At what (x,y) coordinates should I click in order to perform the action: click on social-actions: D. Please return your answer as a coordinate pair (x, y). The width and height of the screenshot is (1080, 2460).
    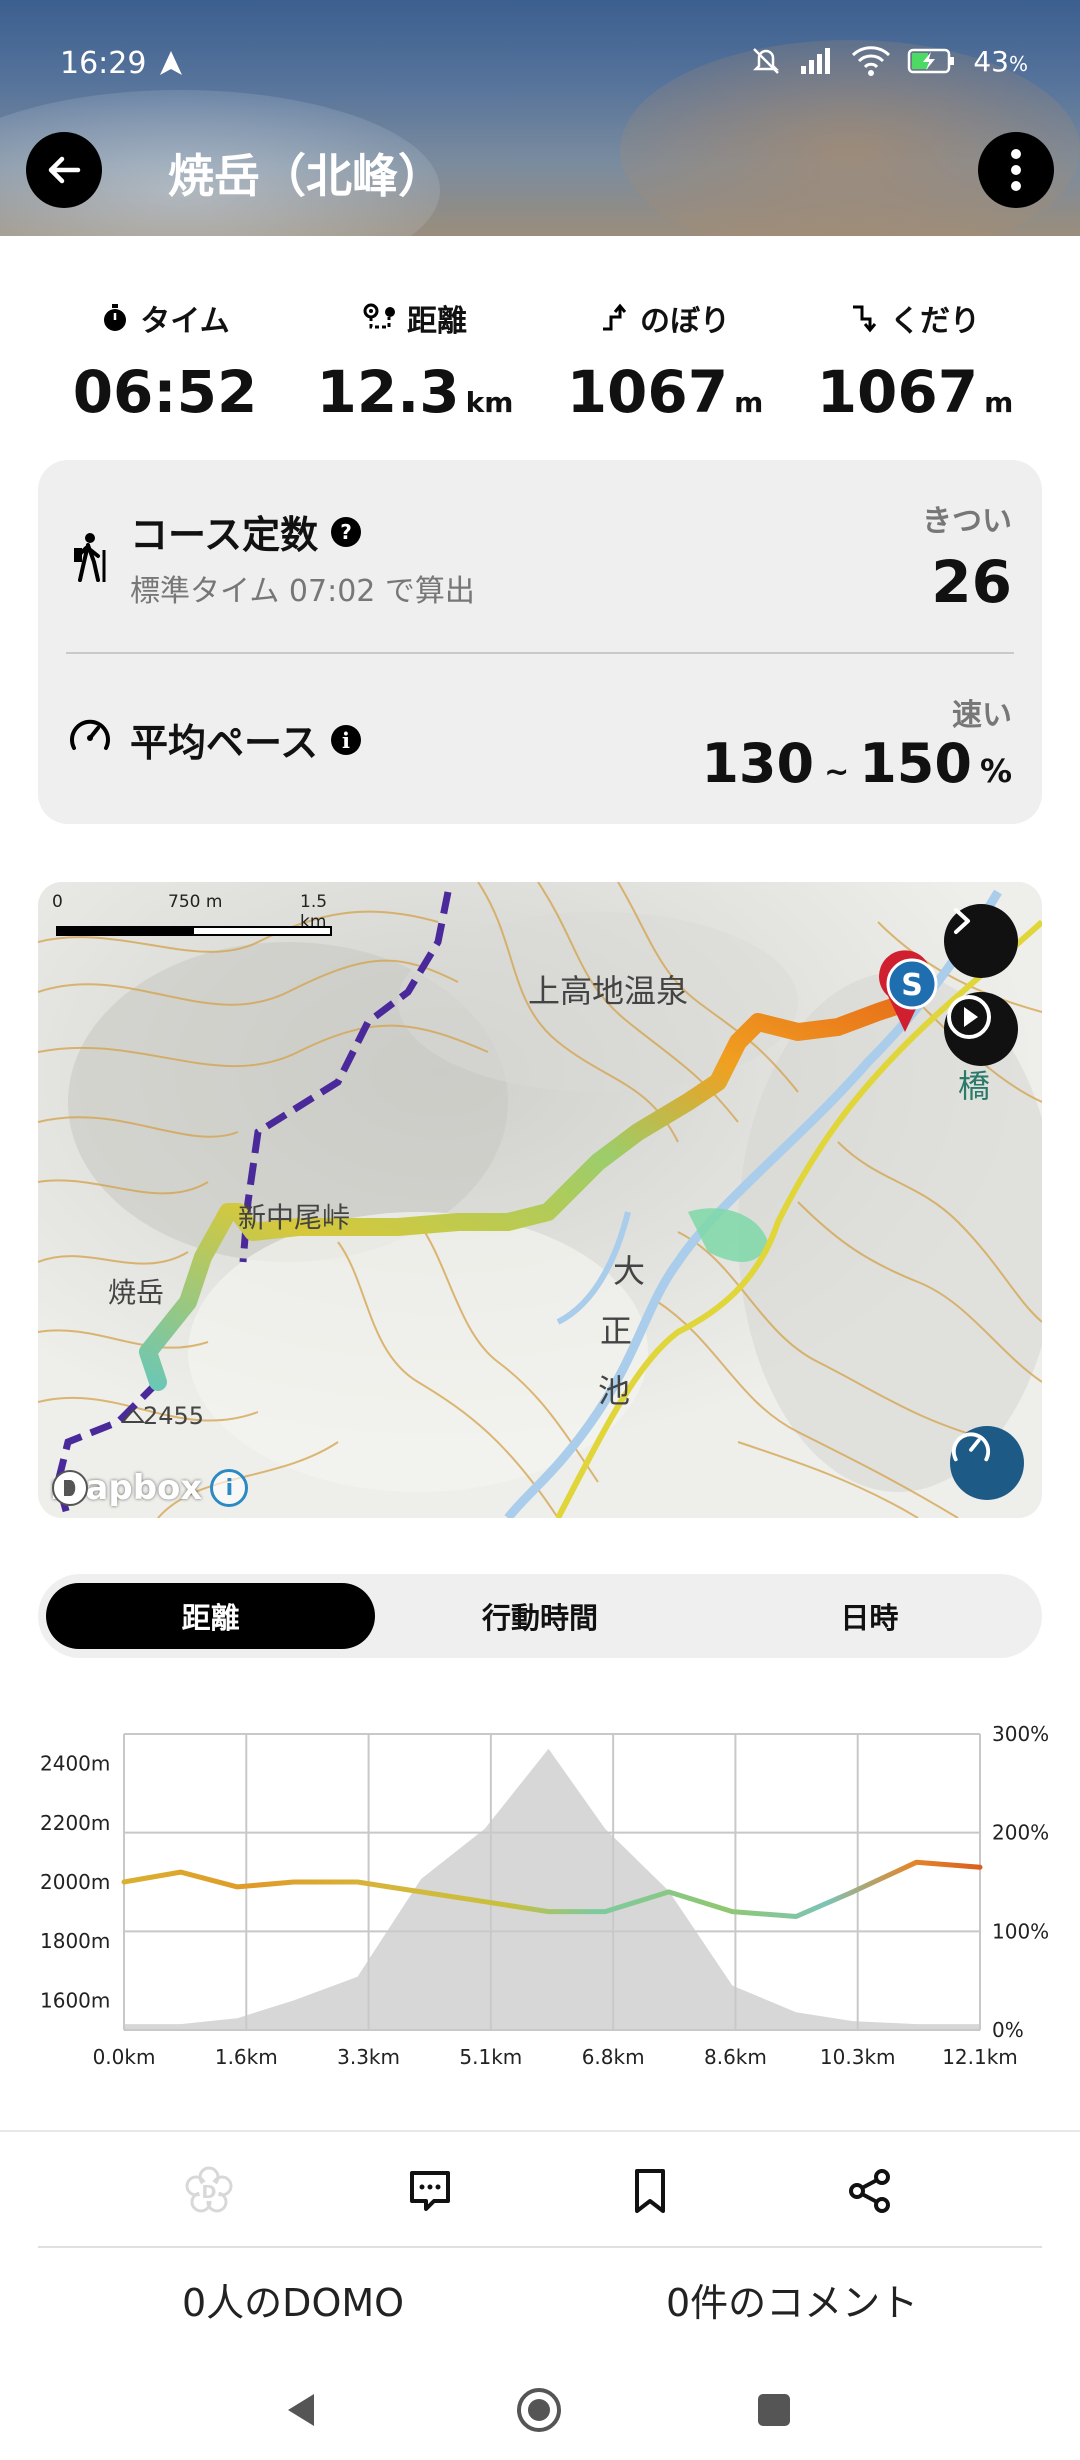
    Looking at the image, I should click on (540, 2191).